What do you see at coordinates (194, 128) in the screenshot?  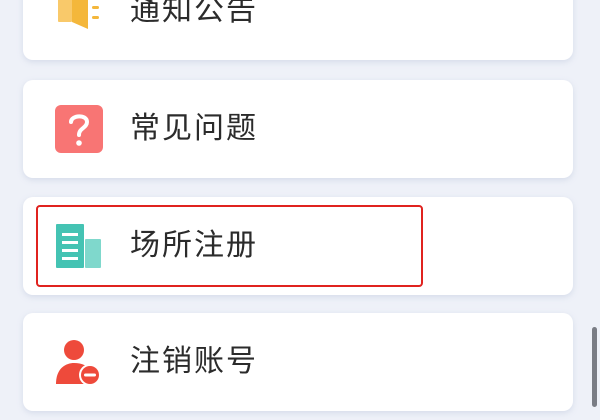 I see `menu-item-label: 常见问题` at bounding box center [194, 128].